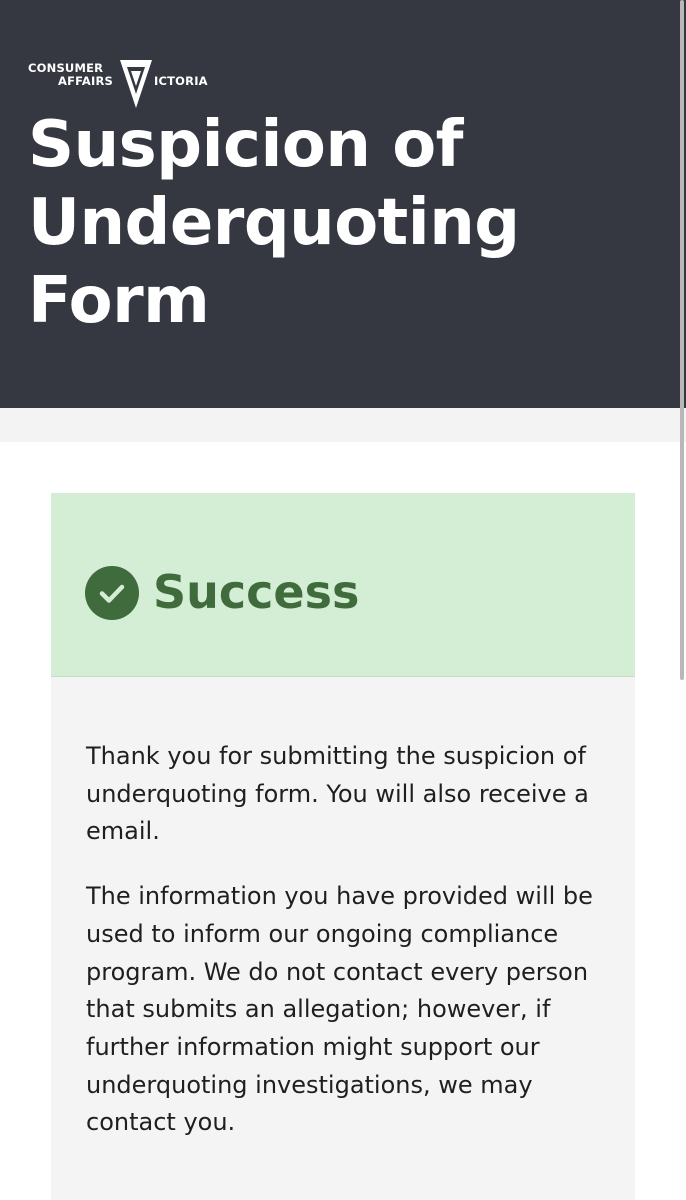  Describe the element at coordinates (136, 84) in the screenshot. I see `victoria-triangle-logo-icon` at that location.